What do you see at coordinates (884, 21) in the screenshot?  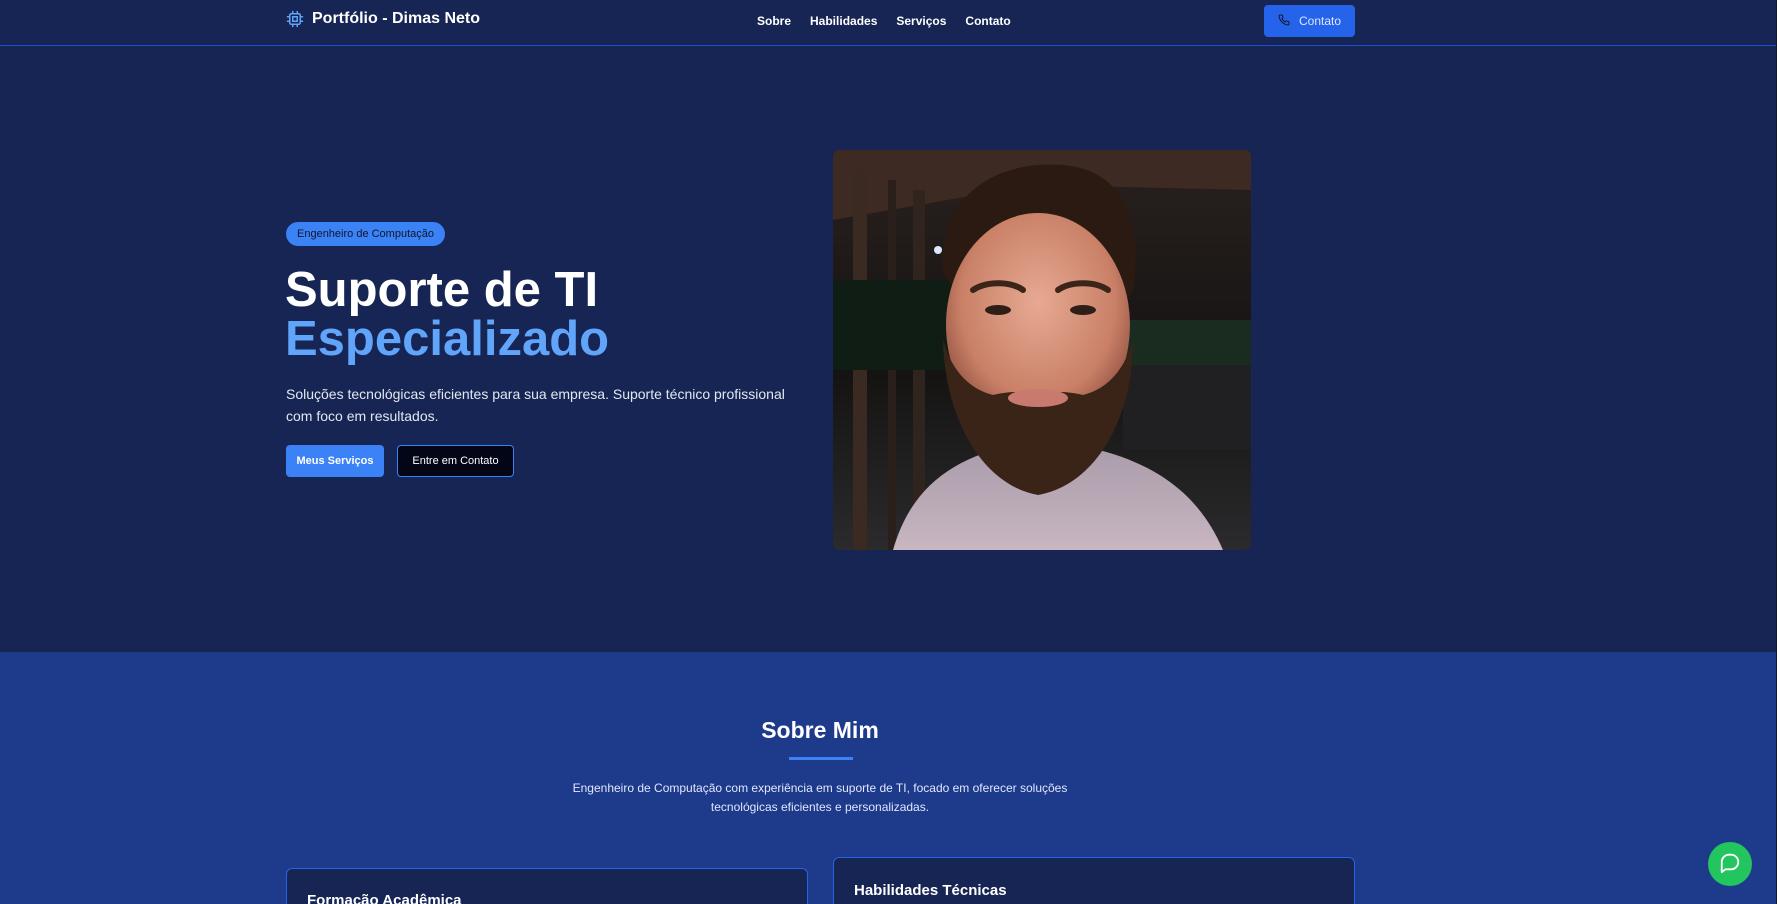 I see `nav-links: Sobre Habilidades Serviços Contato` at bounding box center [884, 21].